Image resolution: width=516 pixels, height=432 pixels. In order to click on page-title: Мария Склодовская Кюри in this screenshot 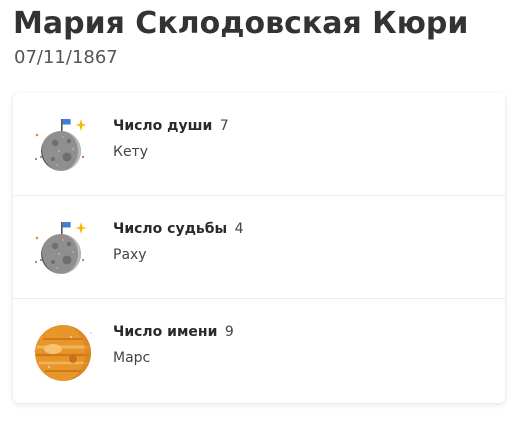, I will do `click(241, 23)`.